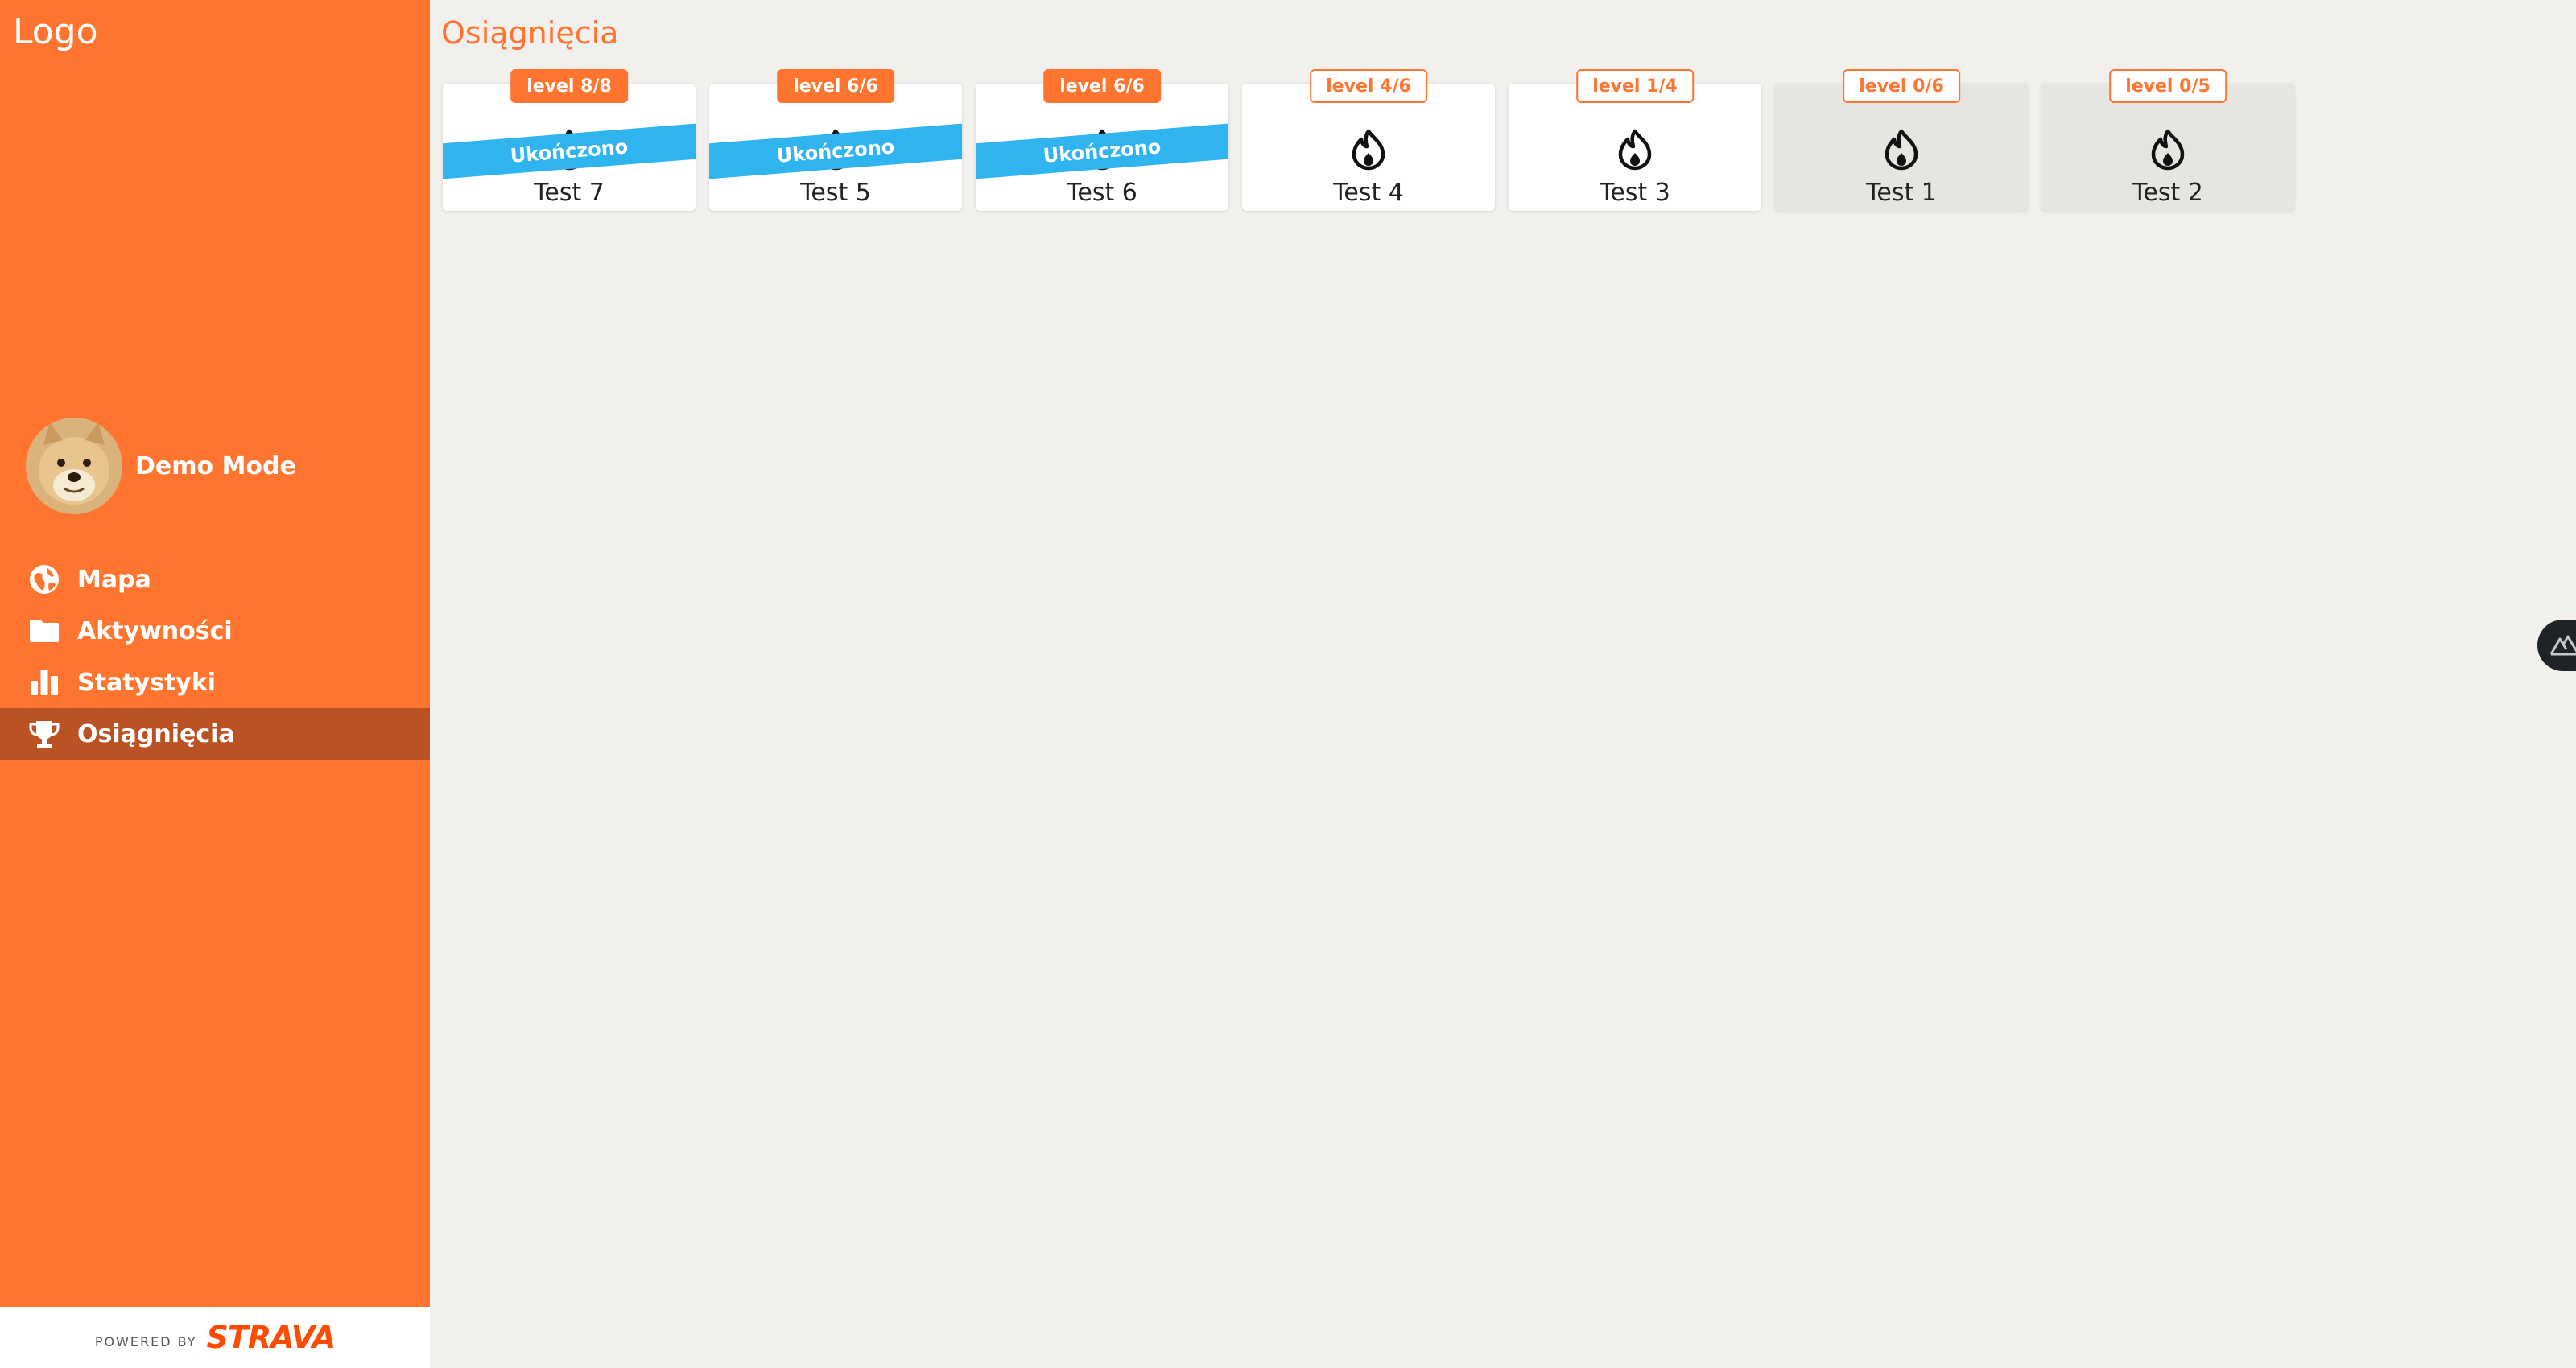 The height and width of the screenshot is (1368, 2576). What do you see at coordinates (1635, 86) in the screenshot?
I see `level-badge: level 1/4` at bounding box center [1635, 86].